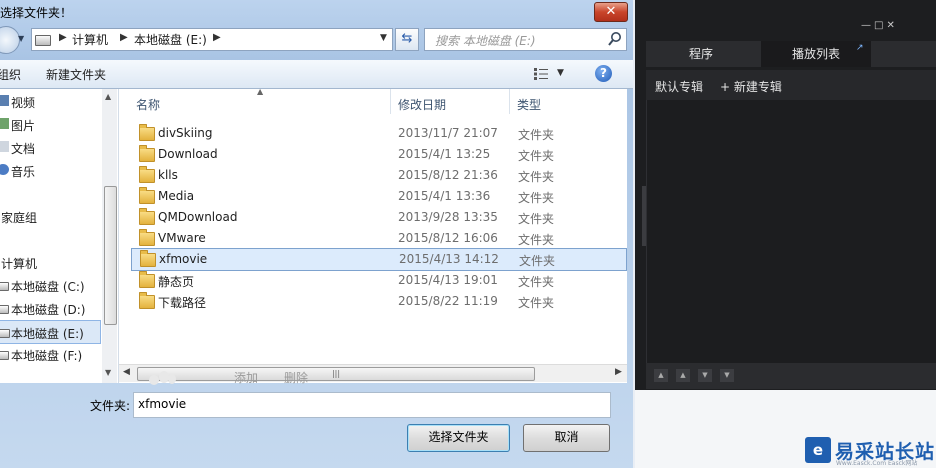 Image resolution: width=936 pixels, height=468 pixels. What do you see at coordinates (19, 218) in the screenshot?
I see `nav-item-label: 家庭组` at bounding box center [19, 218].